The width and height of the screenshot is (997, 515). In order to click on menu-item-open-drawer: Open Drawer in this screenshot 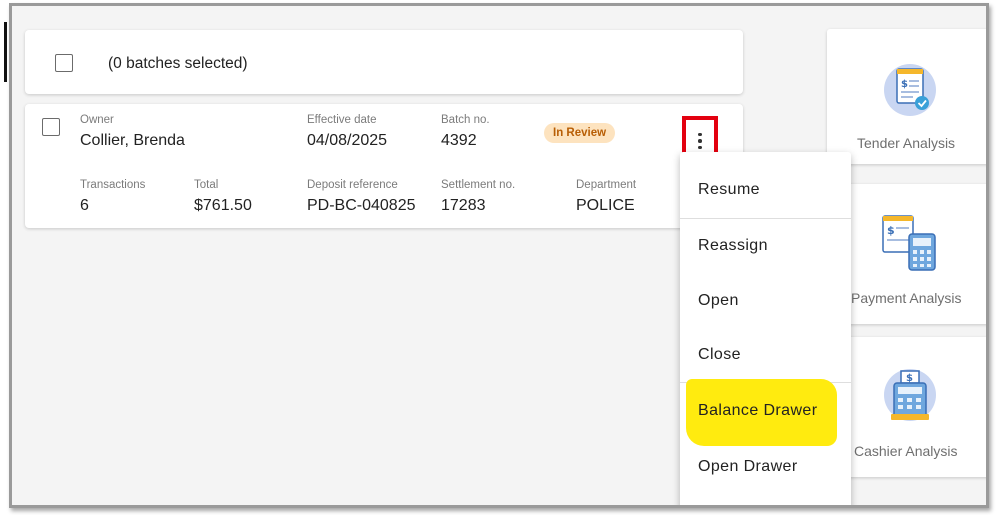, I will do `click(765, 467)`.